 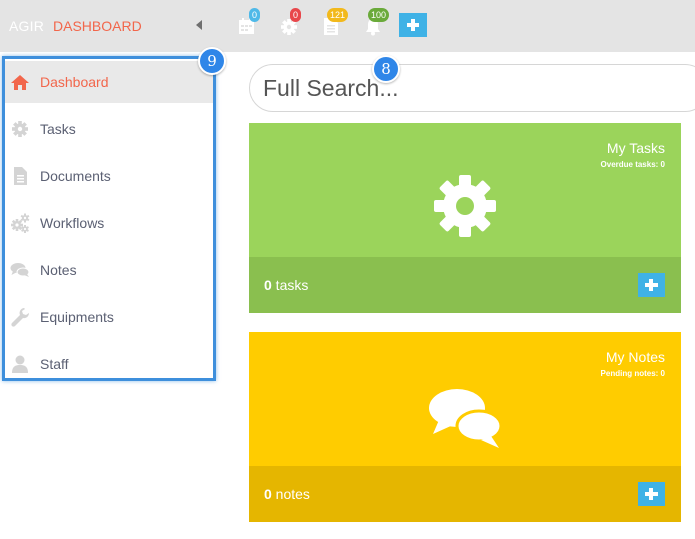 What do you see at coordinates (255, 15) in the screenshot?
I see `calendar-badge: 0` at bounding box center [255, 15].